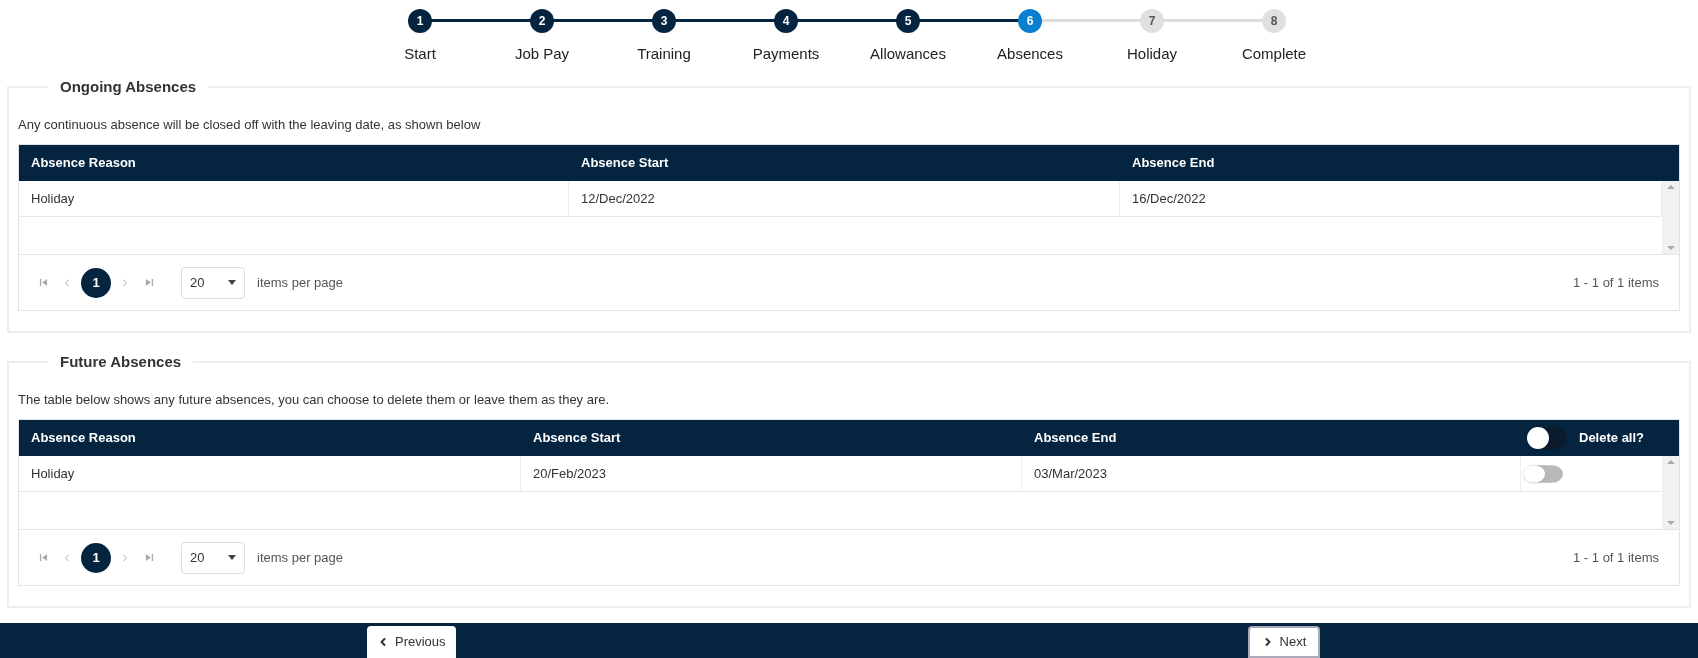  I want to click on step-label: Absences, so click(1030, 54).